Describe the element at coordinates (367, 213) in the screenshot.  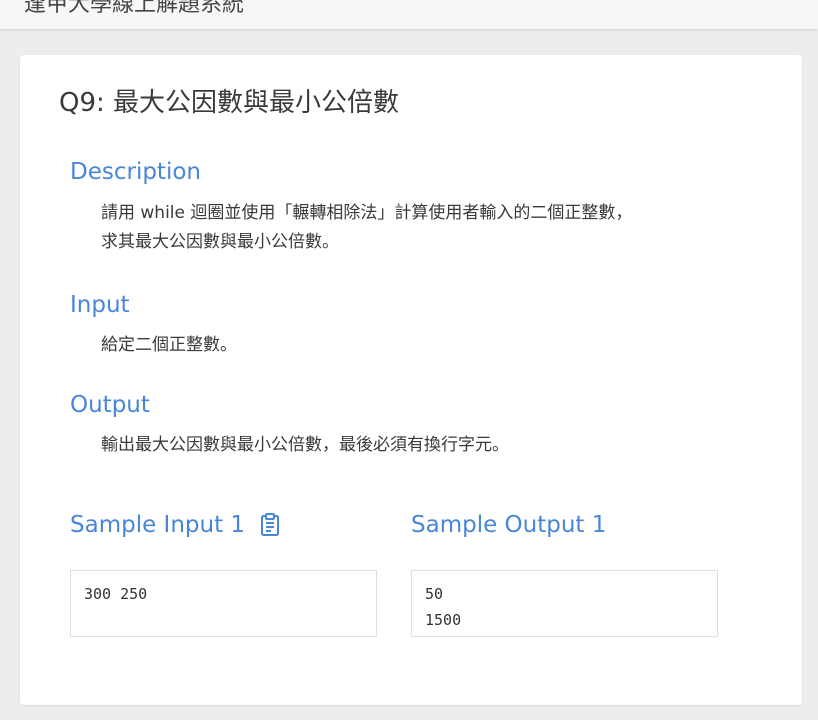
I see `description-line: 請用 while 迴圈並使用「輾轉相除法」計算使用者輸入的二個正整數，` at that location.